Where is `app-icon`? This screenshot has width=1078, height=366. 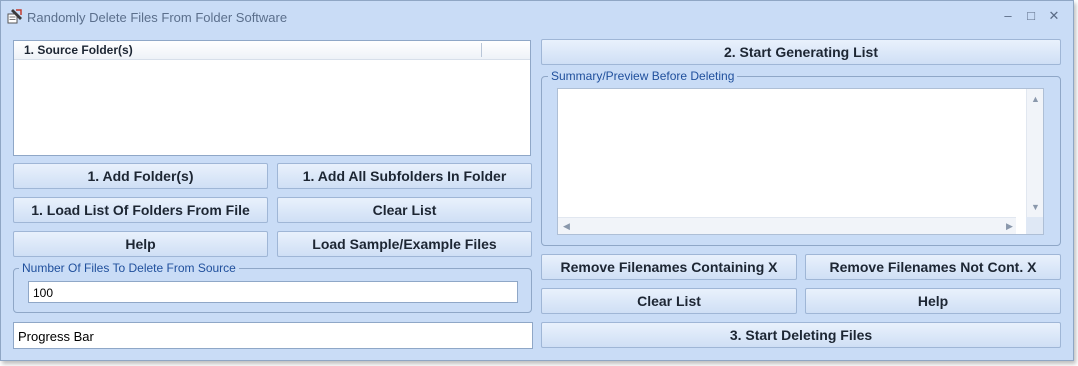 app-icon is located at coordinates (14, 16).